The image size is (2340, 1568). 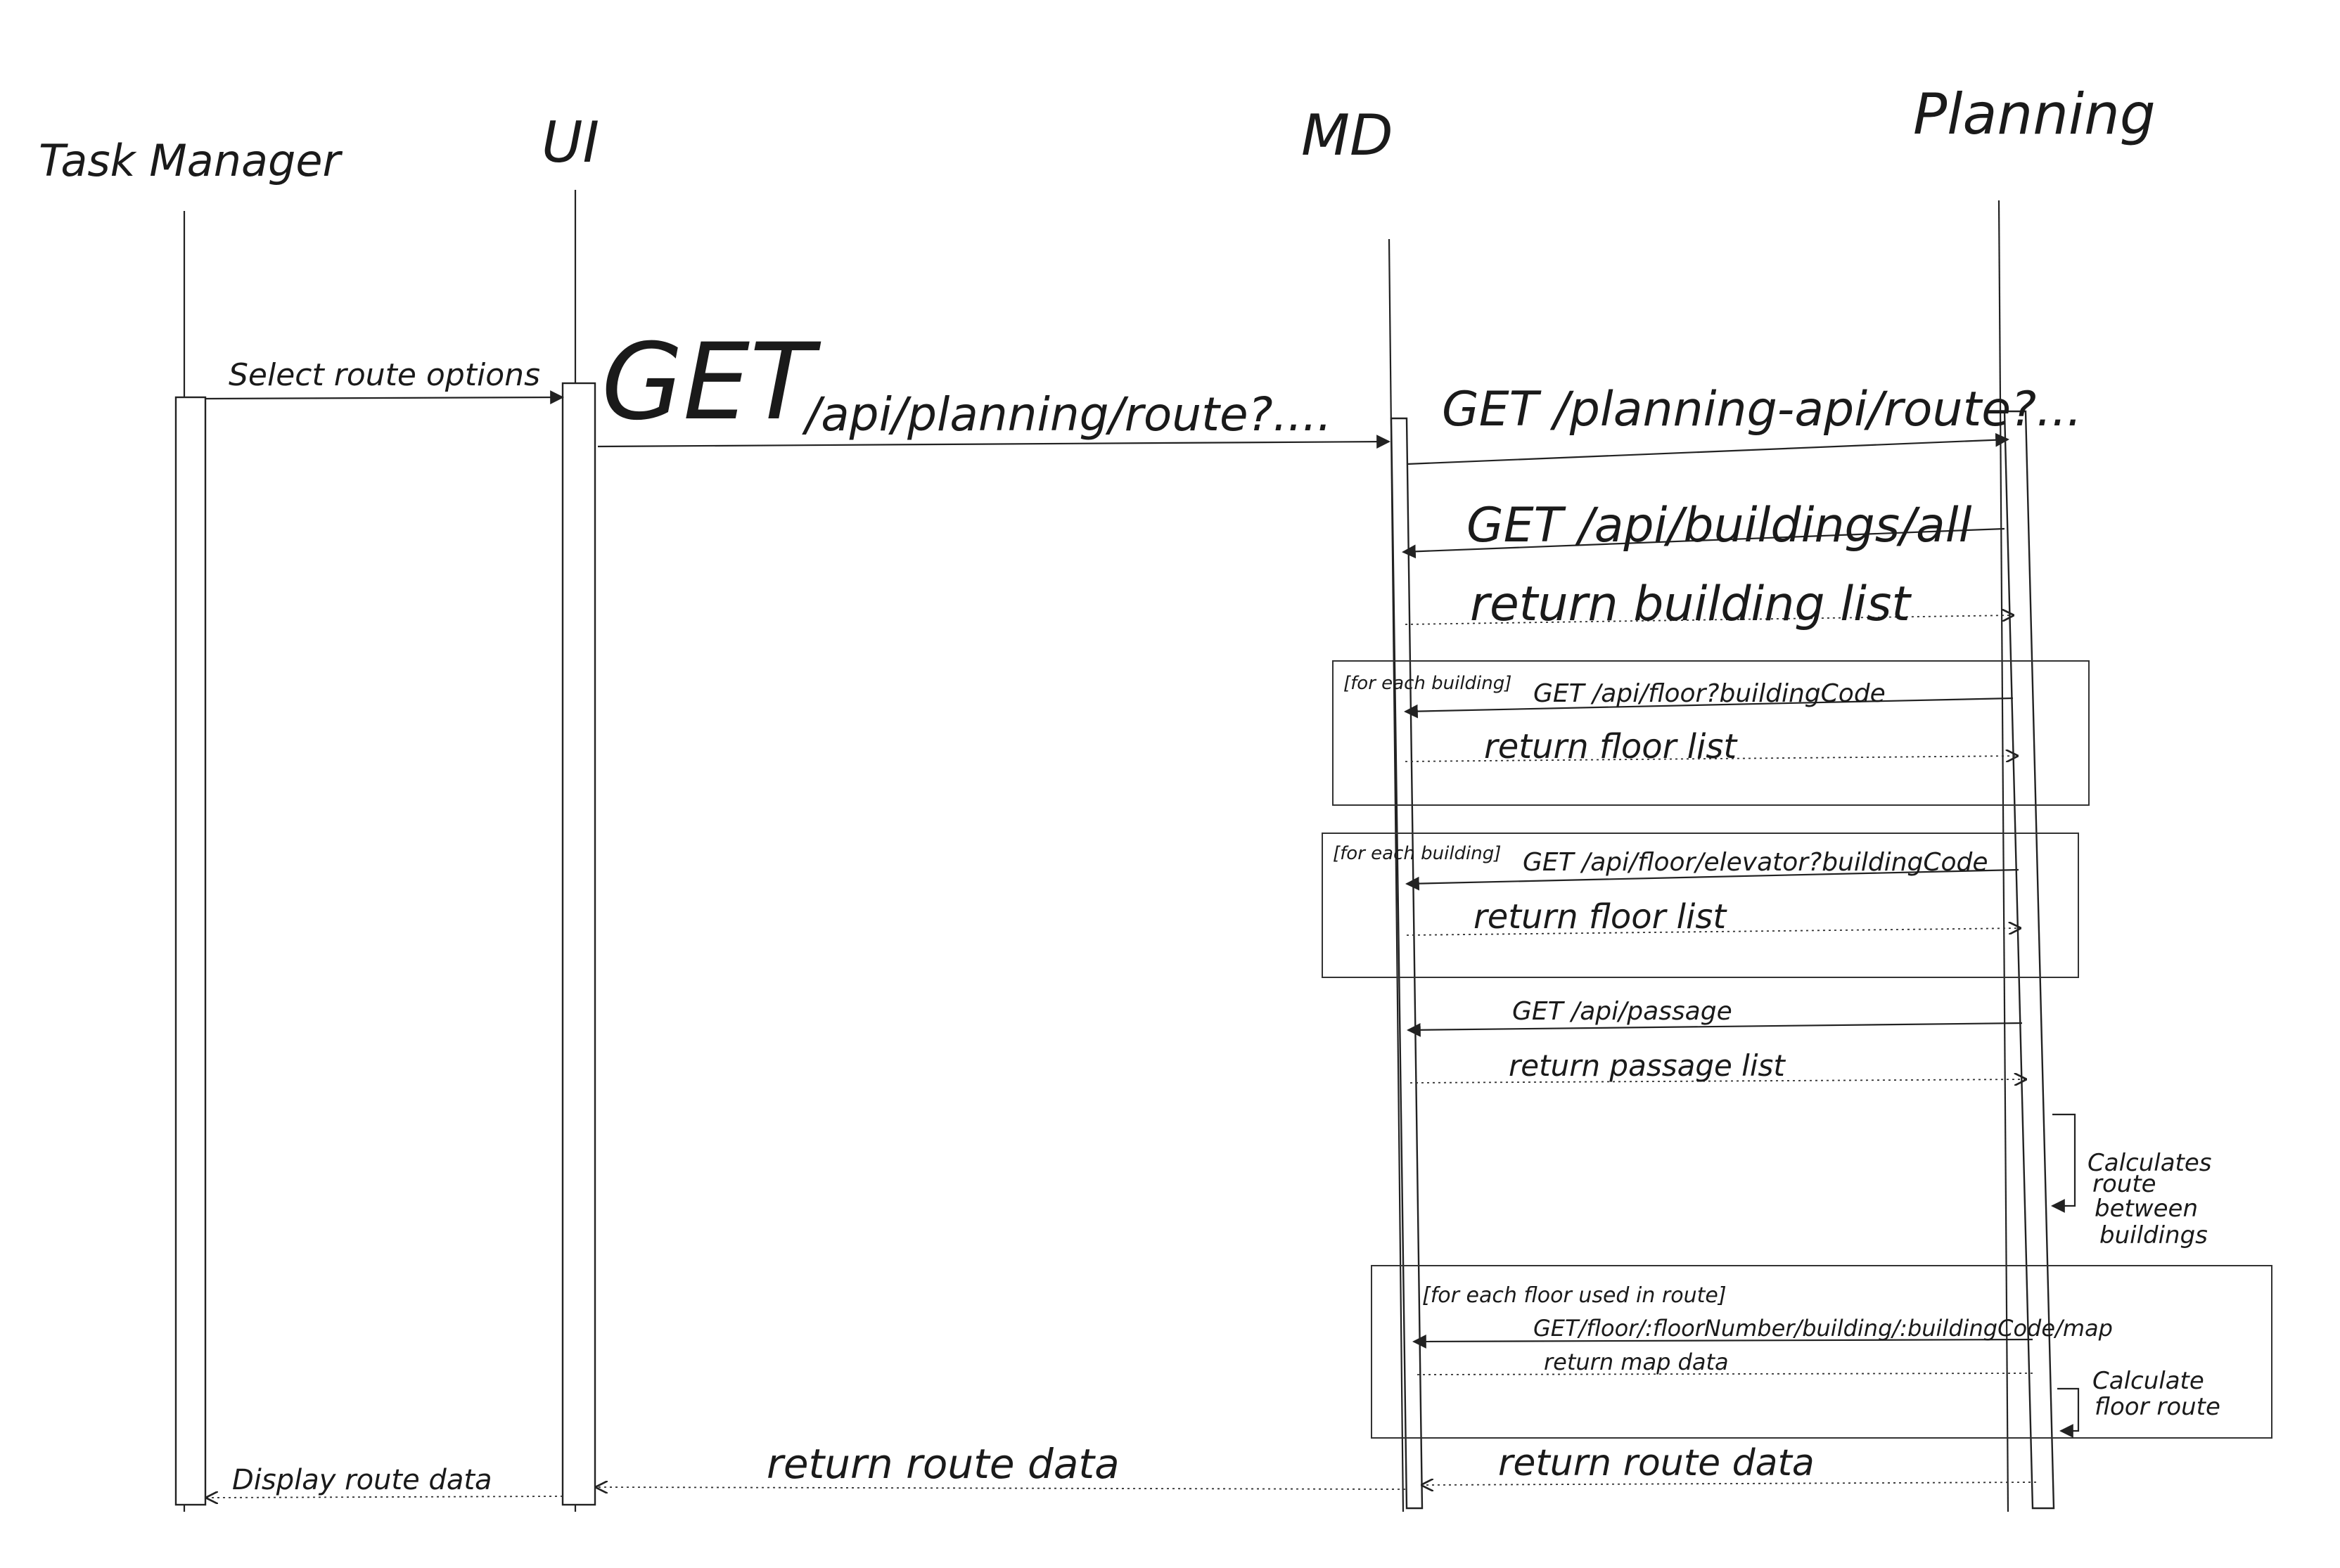 What do you see at coordinates (570, 142) in the screenshot?
I see `participant-ui: UI` at bounding box center [570, 142].